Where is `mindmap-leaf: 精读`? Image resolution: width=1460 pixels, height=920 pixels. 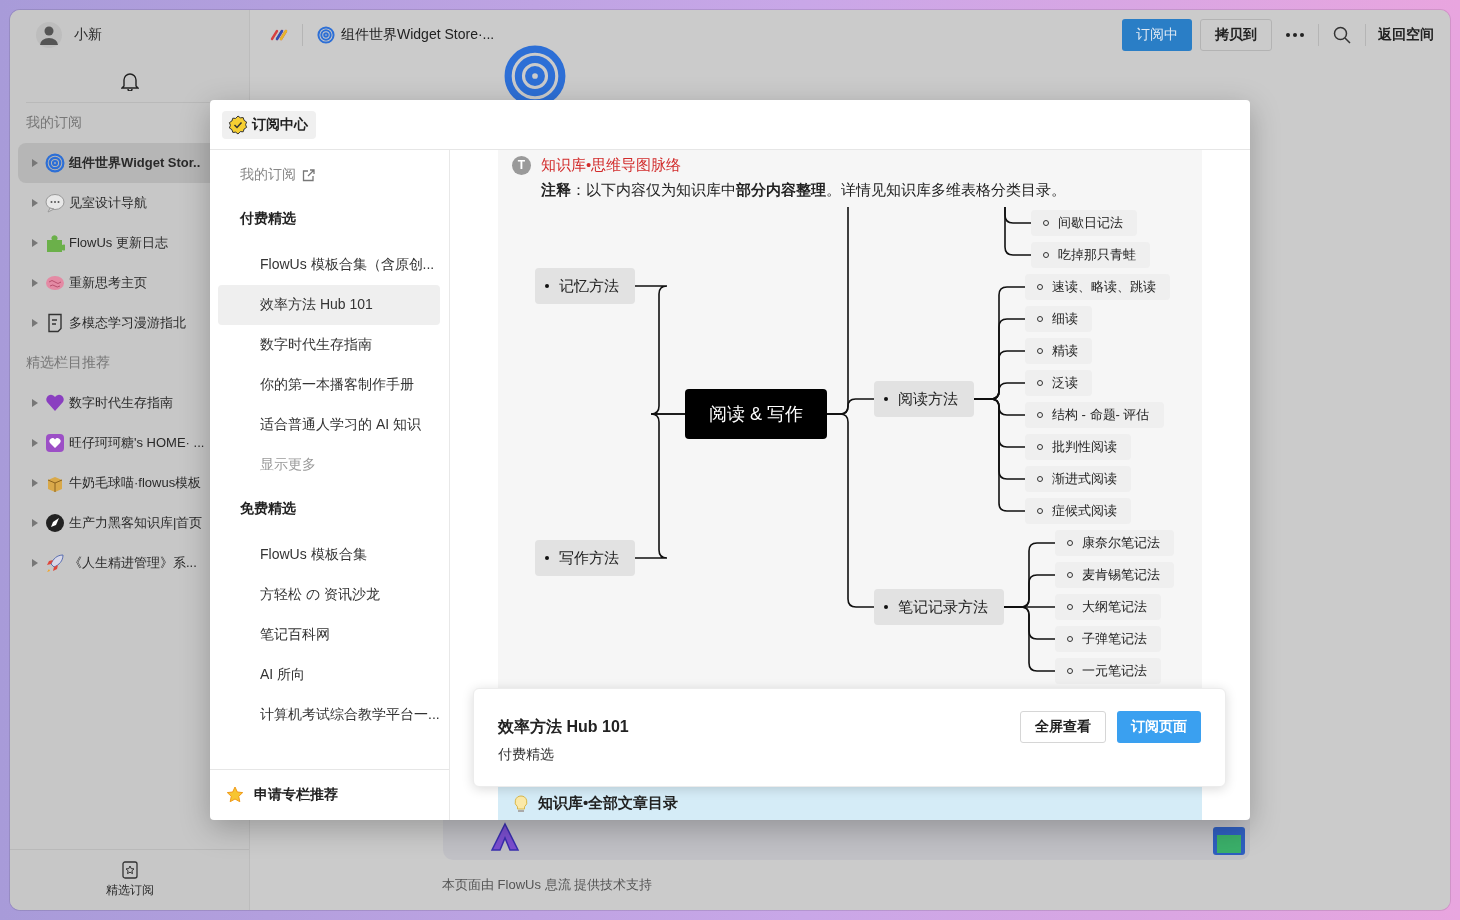 mindmap-leaf: 精读 is located at coordinates (1058, 351).